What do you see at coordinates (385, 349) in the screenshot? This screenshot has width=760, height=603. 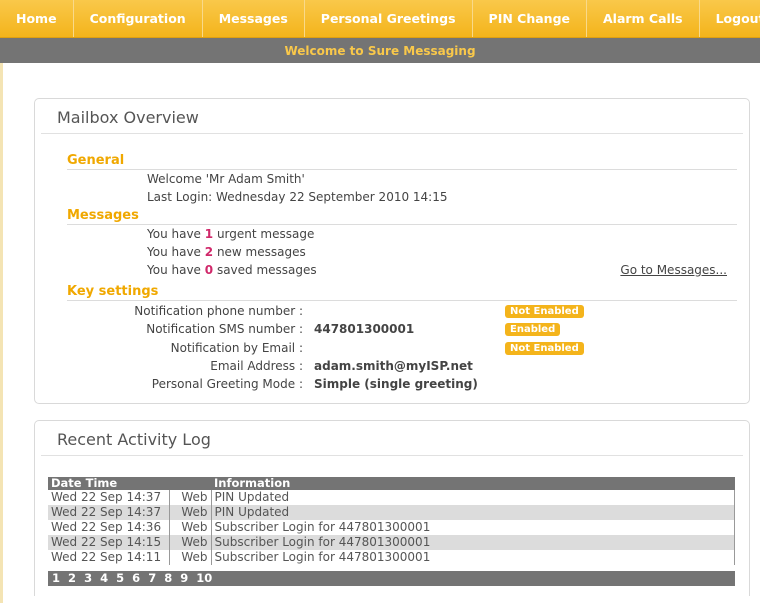 I see `key-setting-row: Notification by Email : Not Enabled` at bounding box center [385, 349].